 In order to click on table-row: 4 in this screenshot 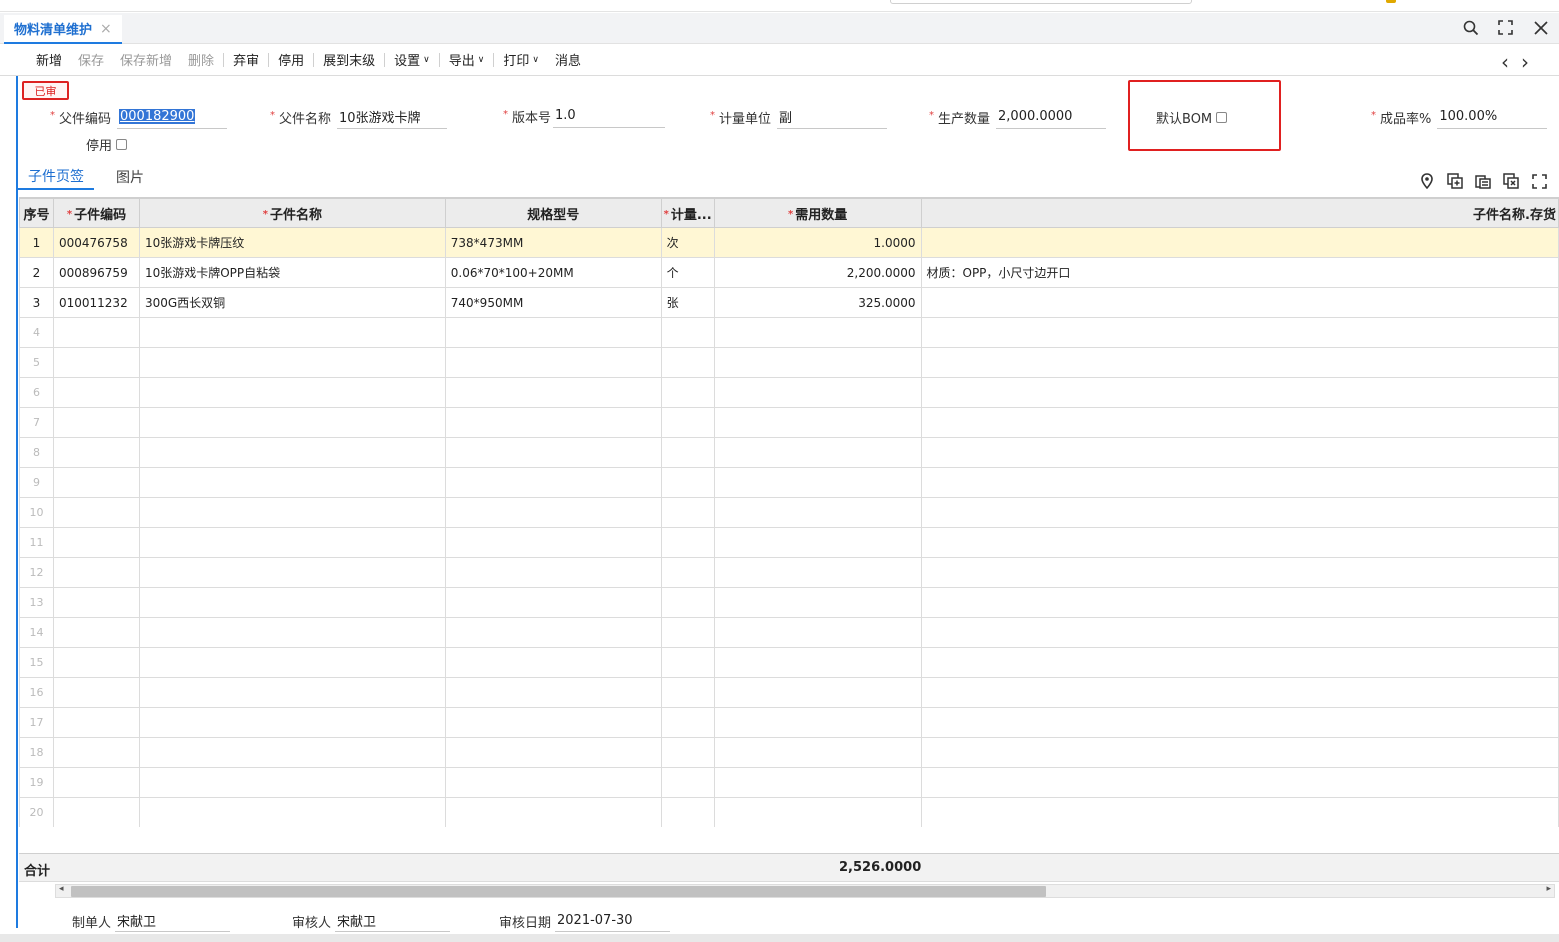, I will do `click(789, 332)`.